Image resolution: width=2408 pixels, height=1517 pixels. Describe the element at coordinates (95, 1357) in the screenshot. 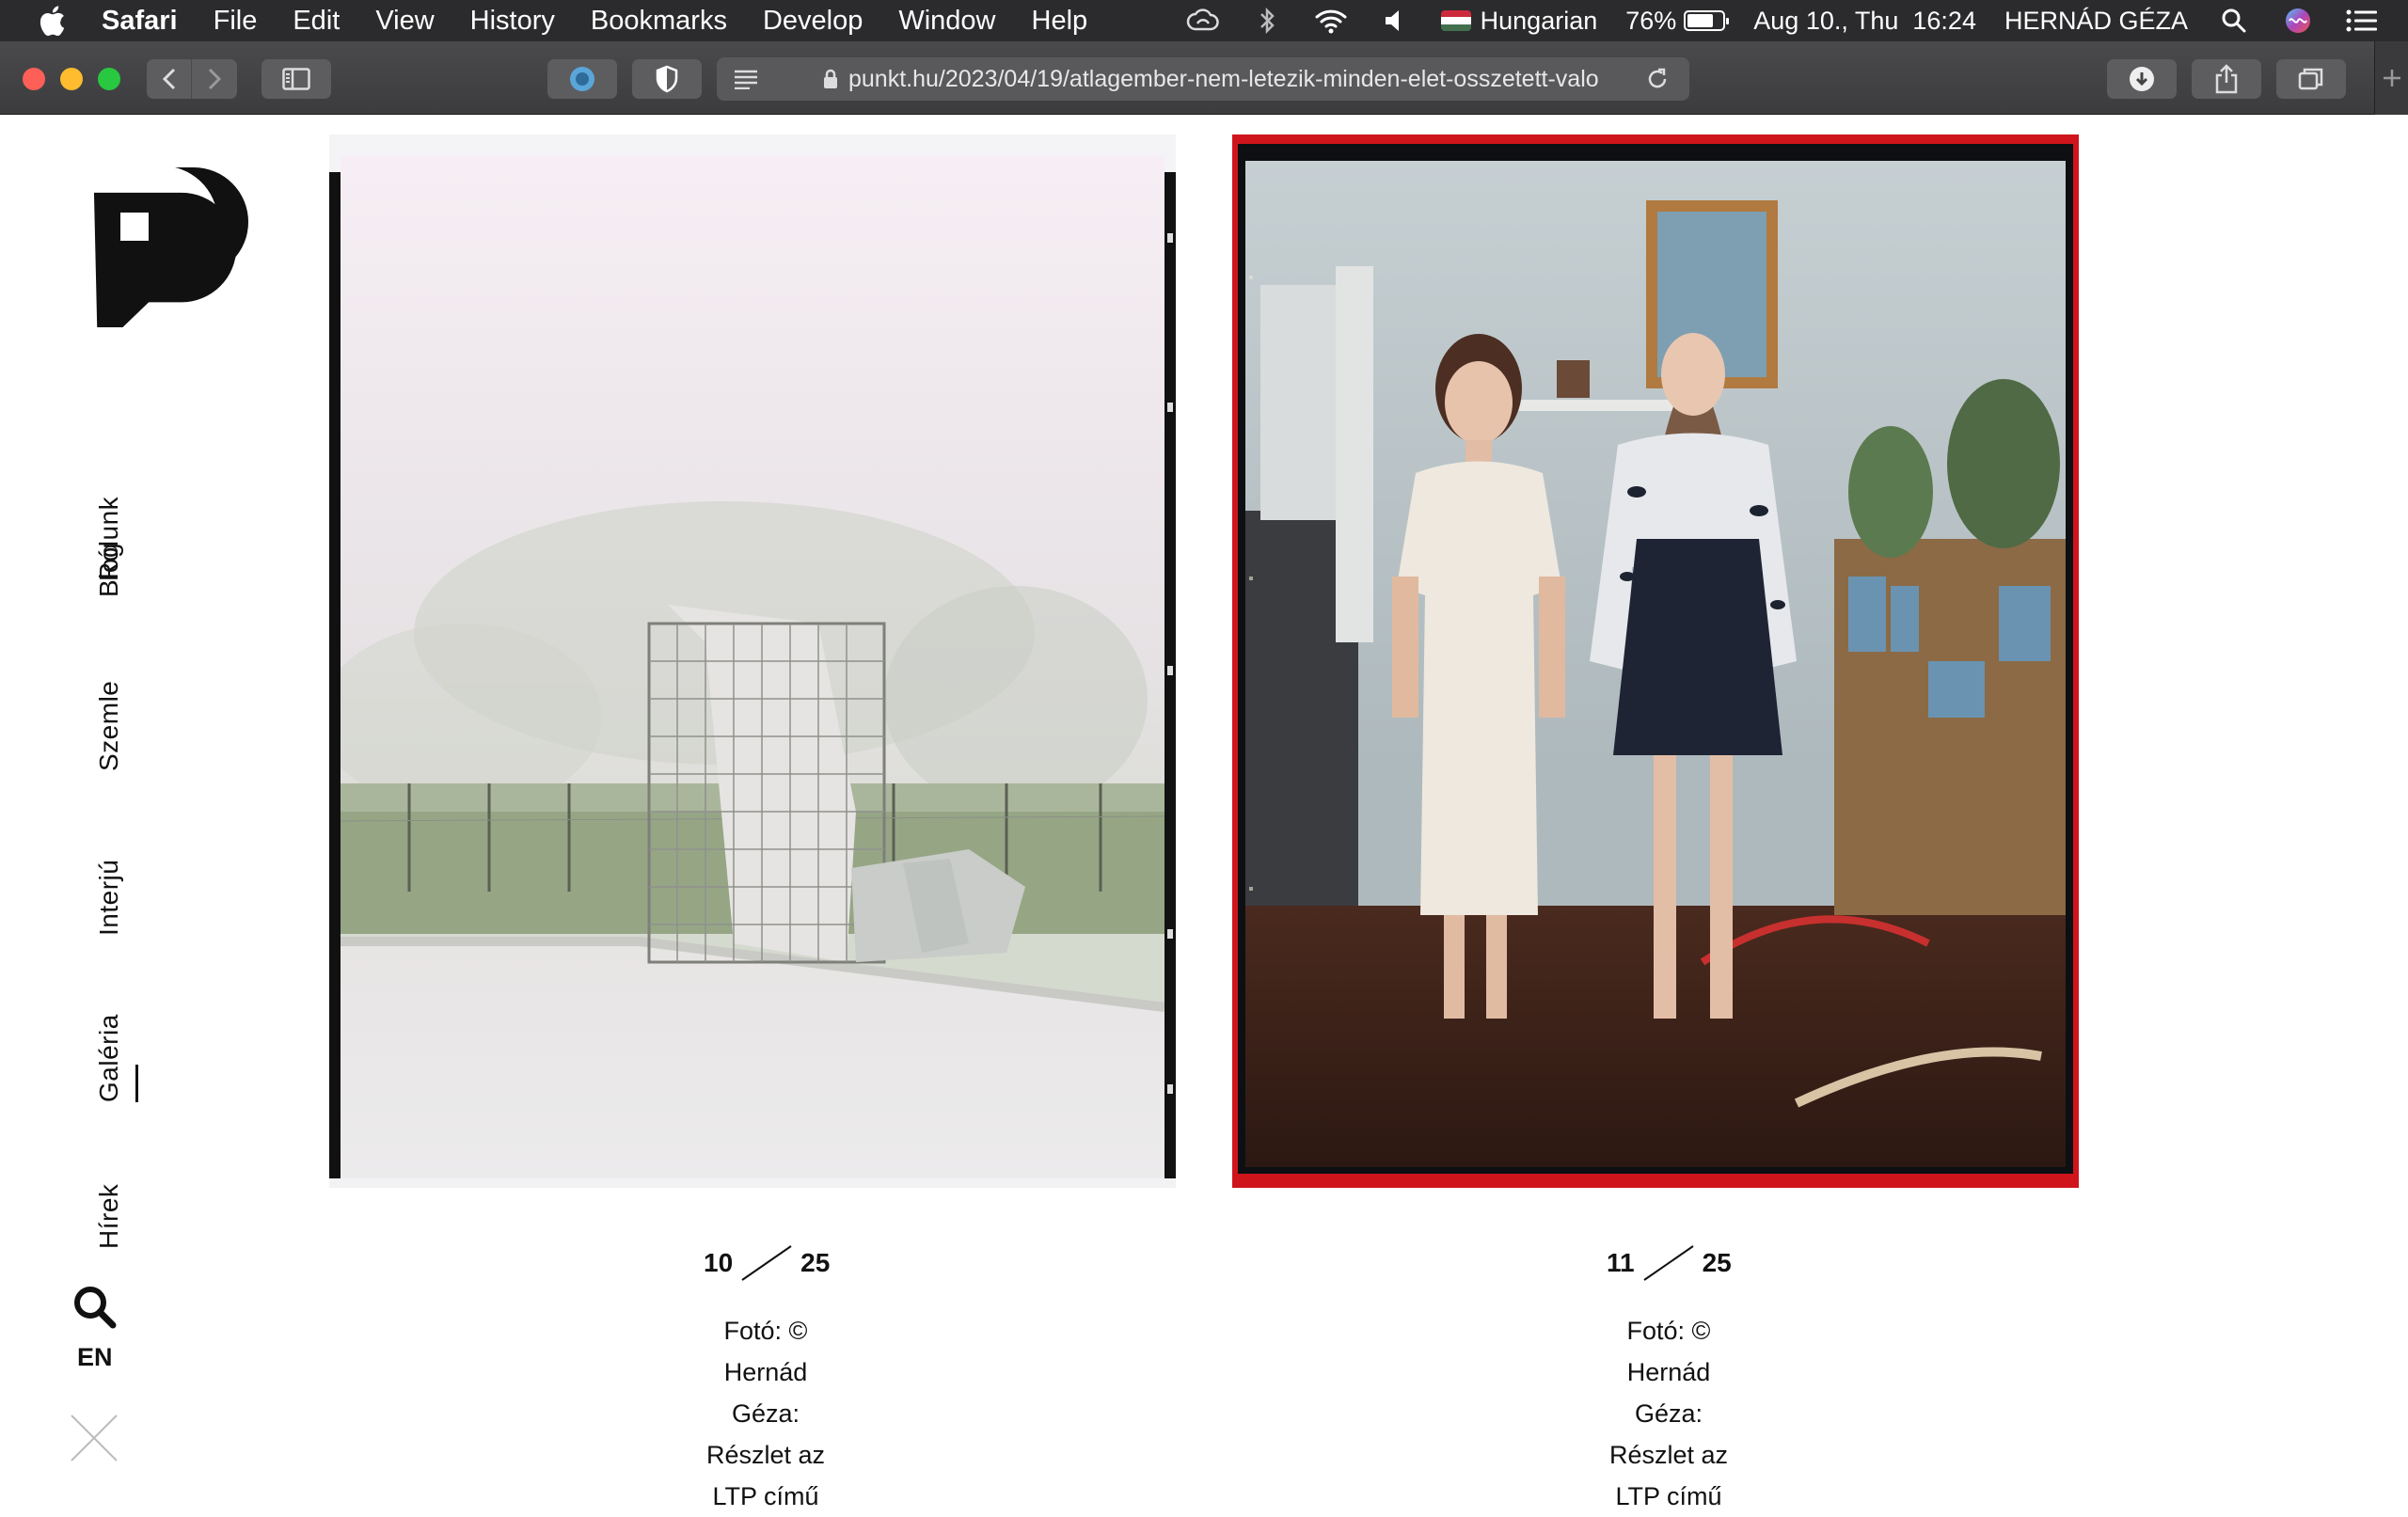

I see `language-switch: EN` at that location.